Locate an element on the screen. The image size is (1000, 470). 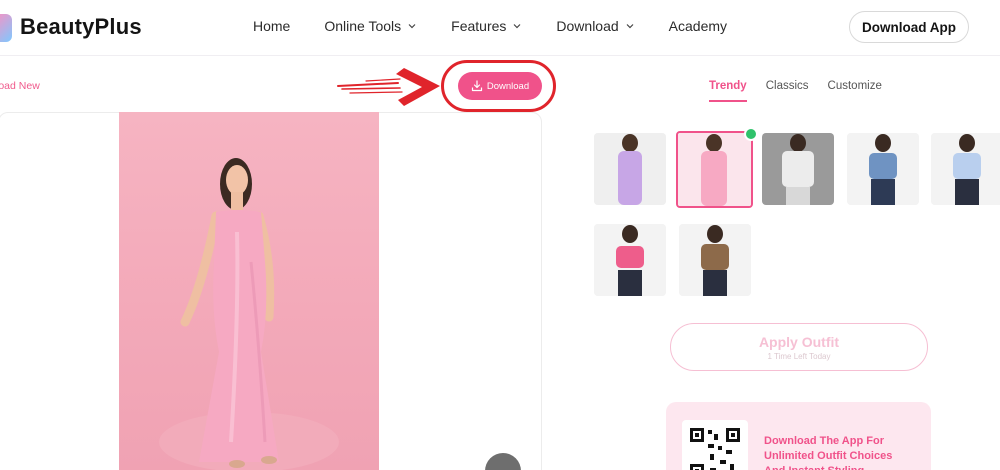
outfit-tabs: Trendy Classics Customize is located at coordinates (805, 91).